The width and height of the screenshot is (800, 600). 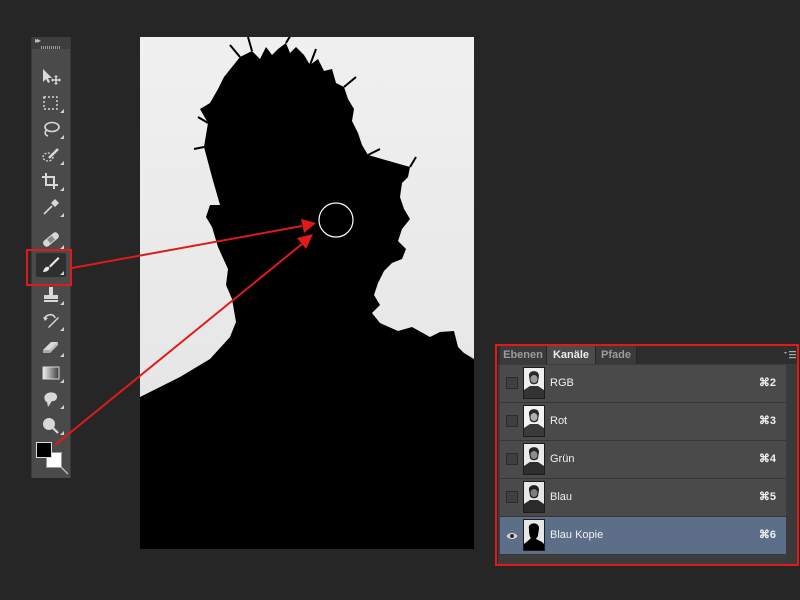 I want to click on quick-selection-tool, so click(x=51, y=155).